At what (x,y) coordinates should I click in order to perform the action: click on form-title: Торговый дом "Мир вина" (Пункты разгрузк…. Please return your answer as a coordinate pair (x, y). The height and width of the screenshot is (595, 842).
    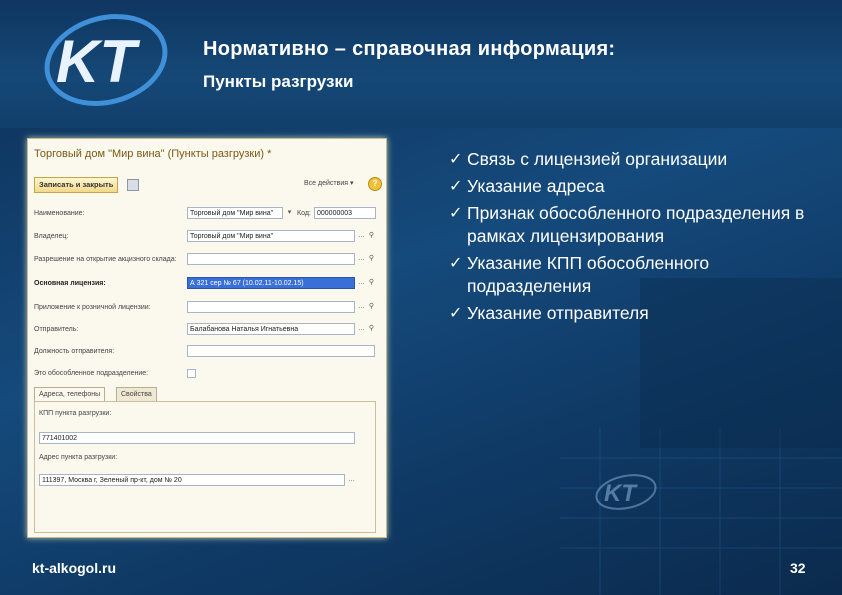
    Looking at the image, I should click on (153, 154).